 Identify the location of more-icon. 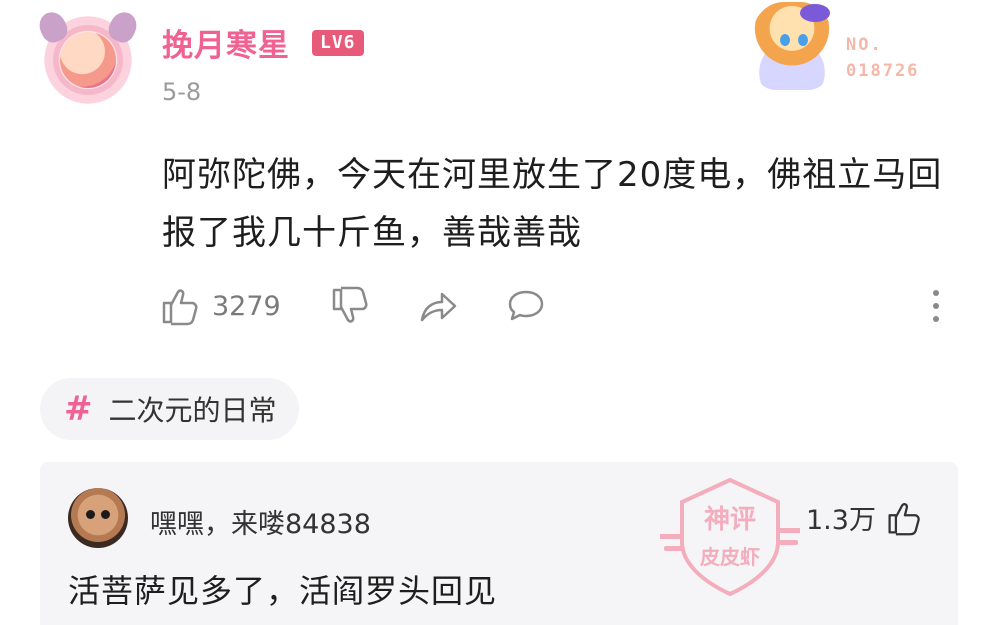
(936, 306).